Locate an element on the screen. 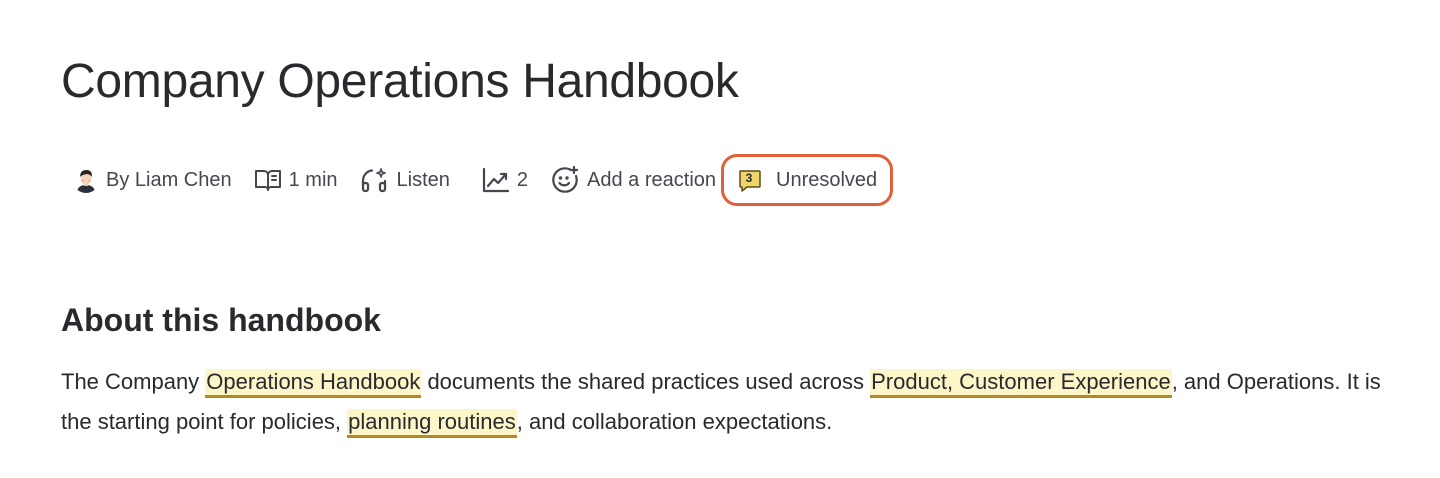  unresolved-comments-button: 3 Unresolved is located at coordinates (807, 180).